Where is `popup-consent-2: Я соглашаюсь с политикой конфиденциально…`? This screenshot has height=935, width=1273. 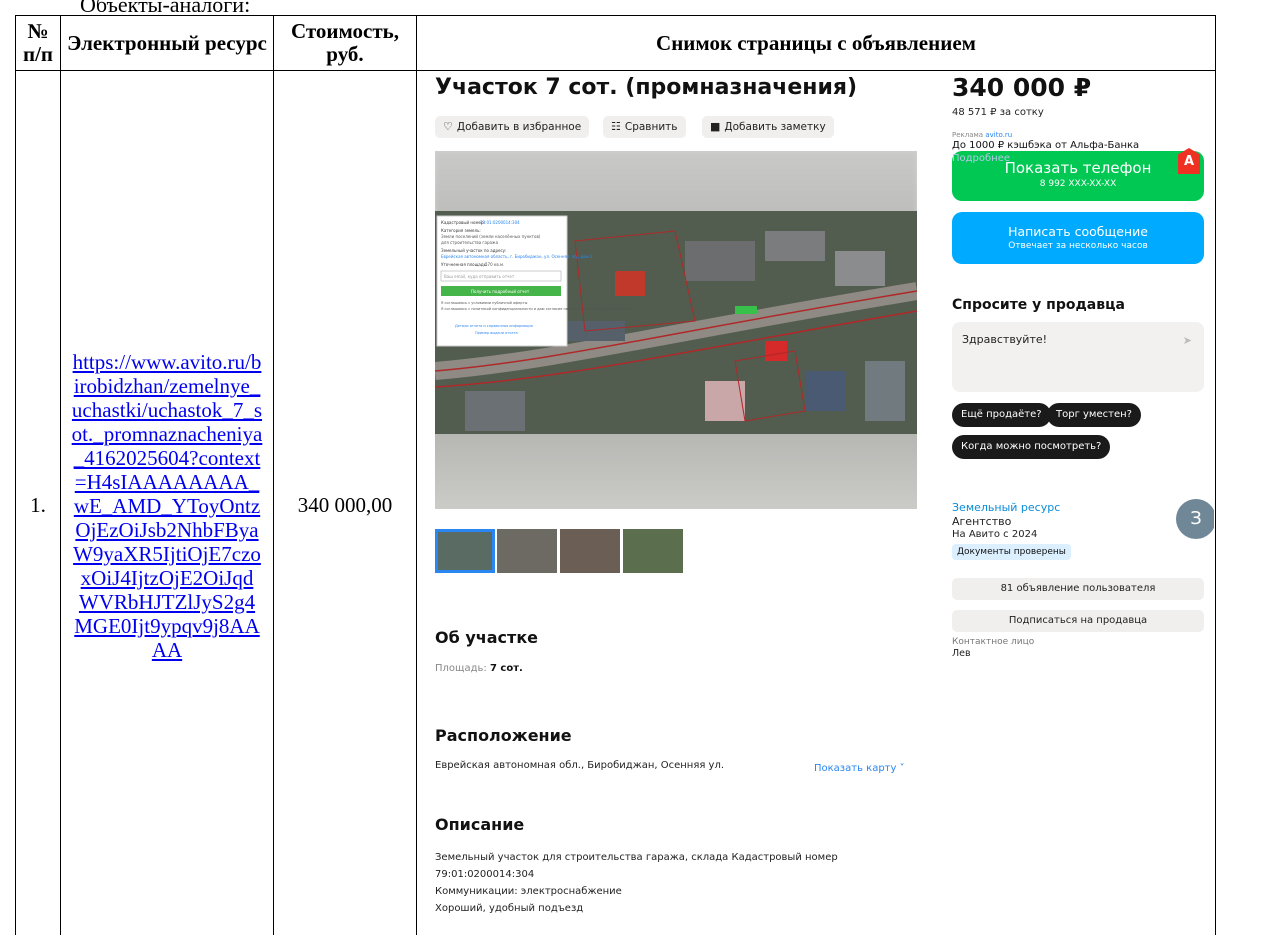 popup-consent-2: Я соглашаюсь с политикой конфиденциально… is located at coordinates (536, 309).